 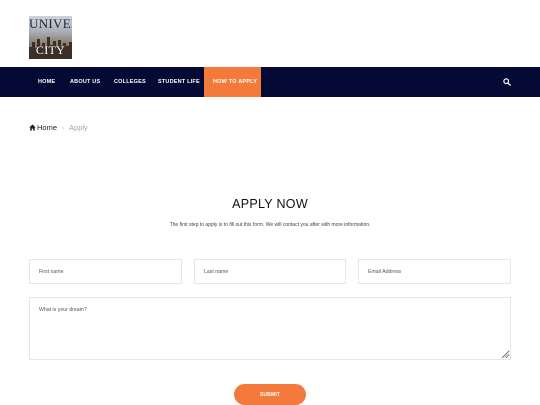 I want to click on nav-item-home: HOME, so click(x=46, y=82).